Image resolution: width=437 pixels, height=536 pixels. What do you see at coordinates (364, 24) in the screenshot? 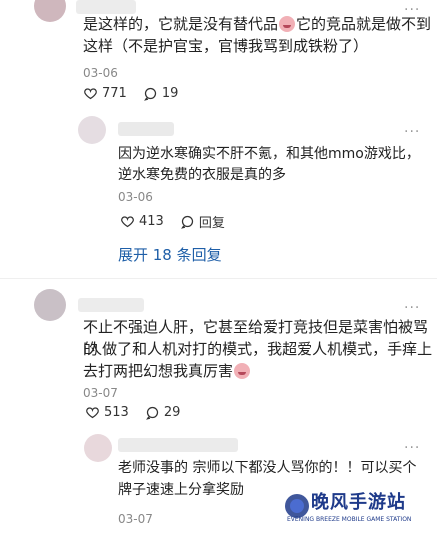
I see `comment-text-line: 它的竞品就是做不到` at bounding box center [364, 24].